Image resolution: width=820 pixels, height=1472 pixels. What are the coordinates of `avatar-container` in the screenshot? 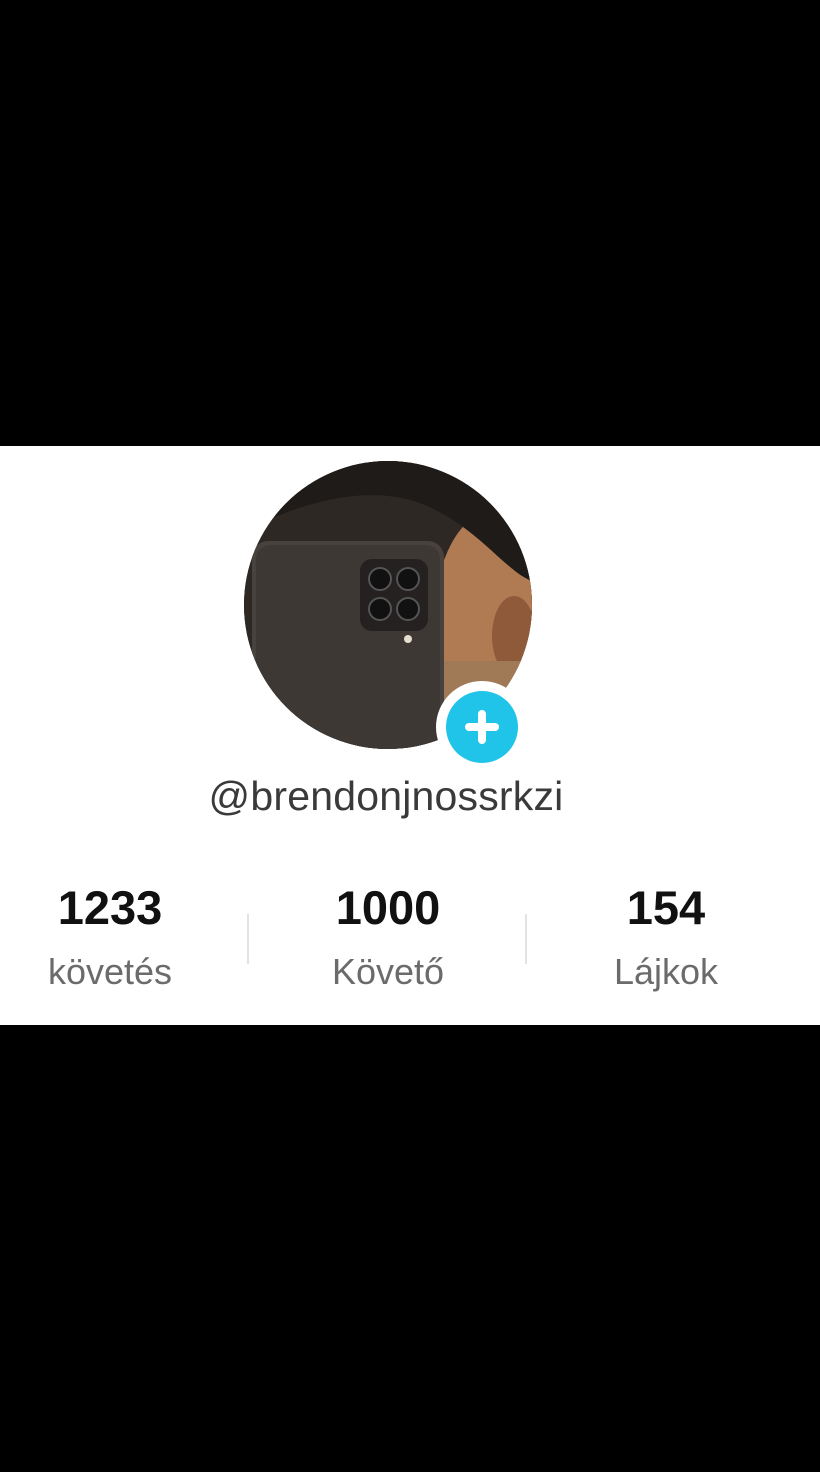 It's located at (388, 617).